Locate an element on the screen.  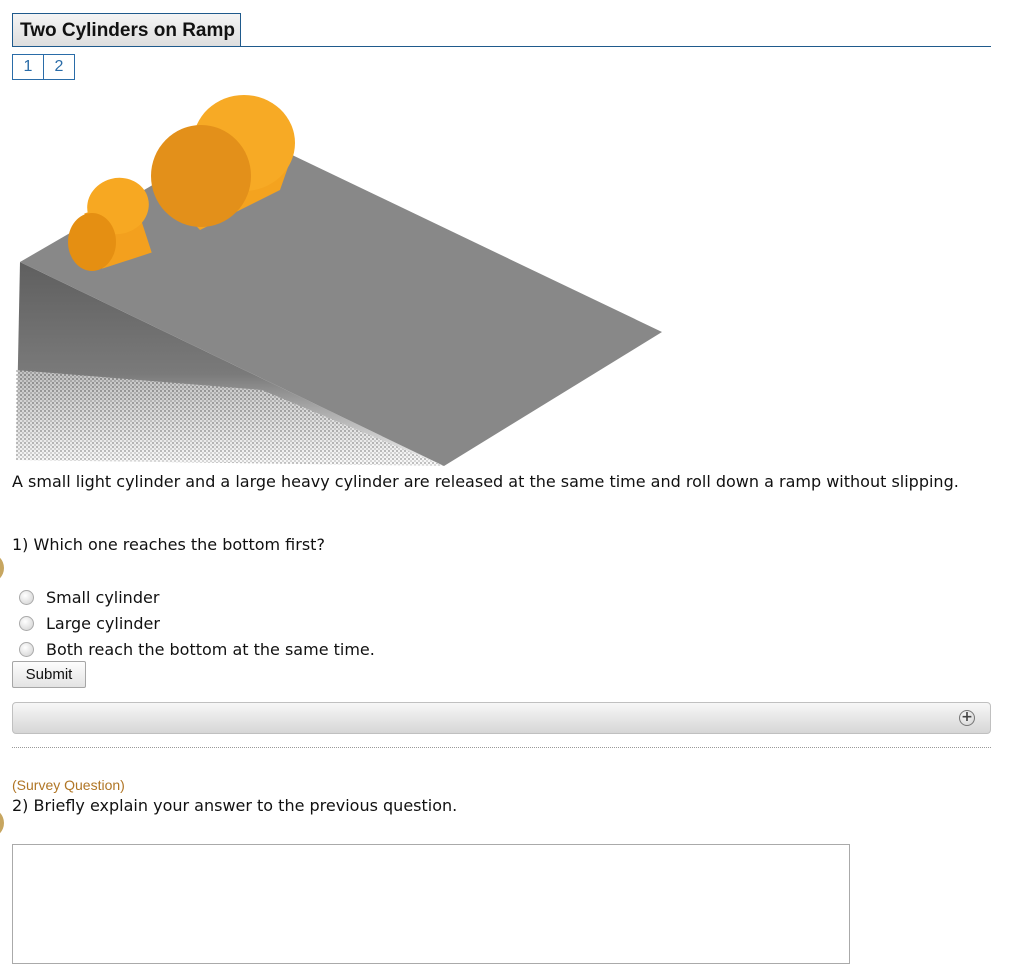
option-small-cylinder: Small cylinder is located at coordinates (89, 597).